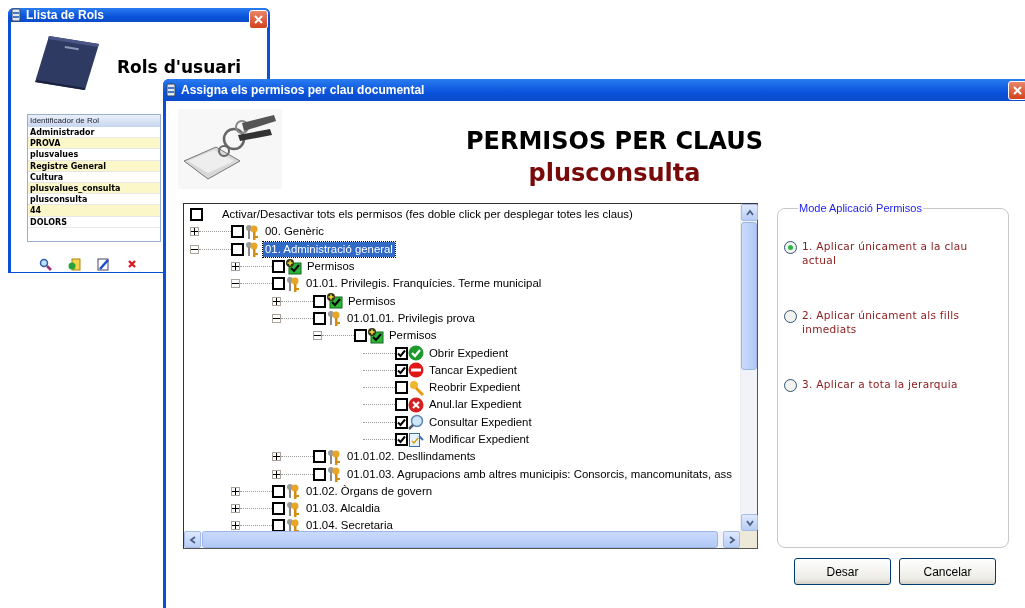  What do you see at coordinates (416, 370) in the screenshot?
I see `no-entry-icon` at bounding box center [416, 370].